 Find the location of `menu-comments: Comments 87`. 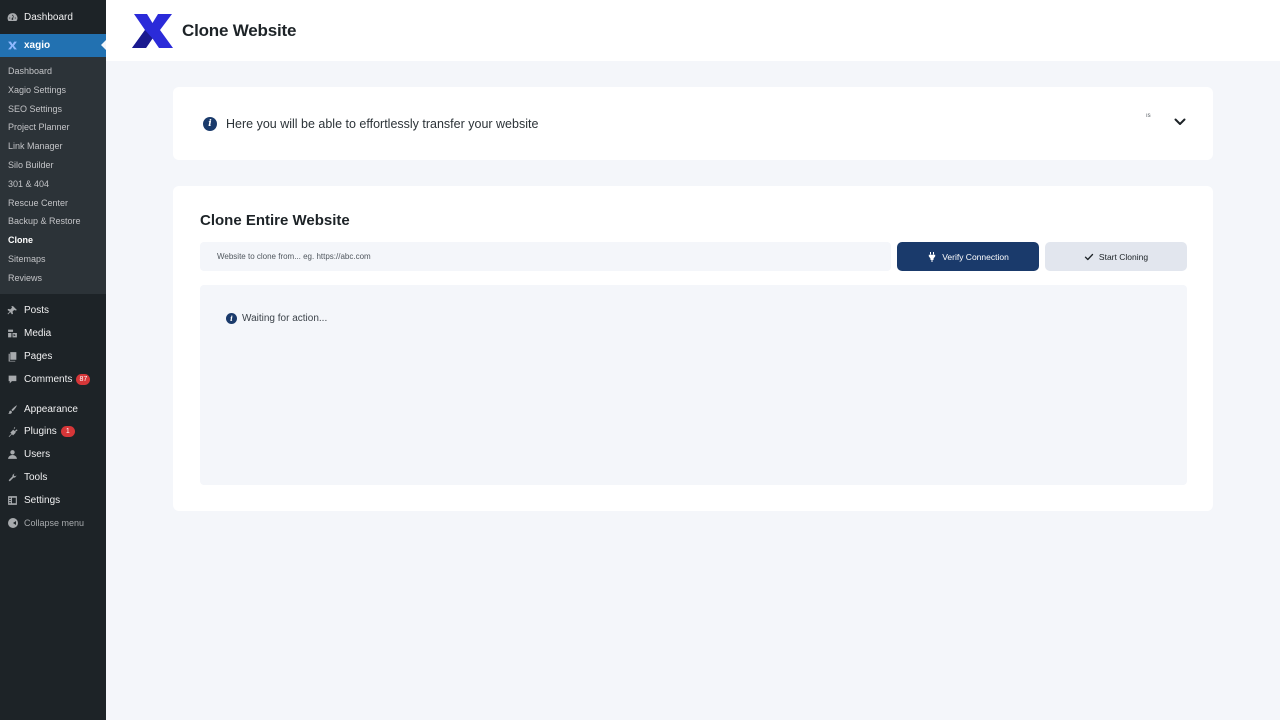

menu-comments: Comments 87 is located at coordinates (53, 379).